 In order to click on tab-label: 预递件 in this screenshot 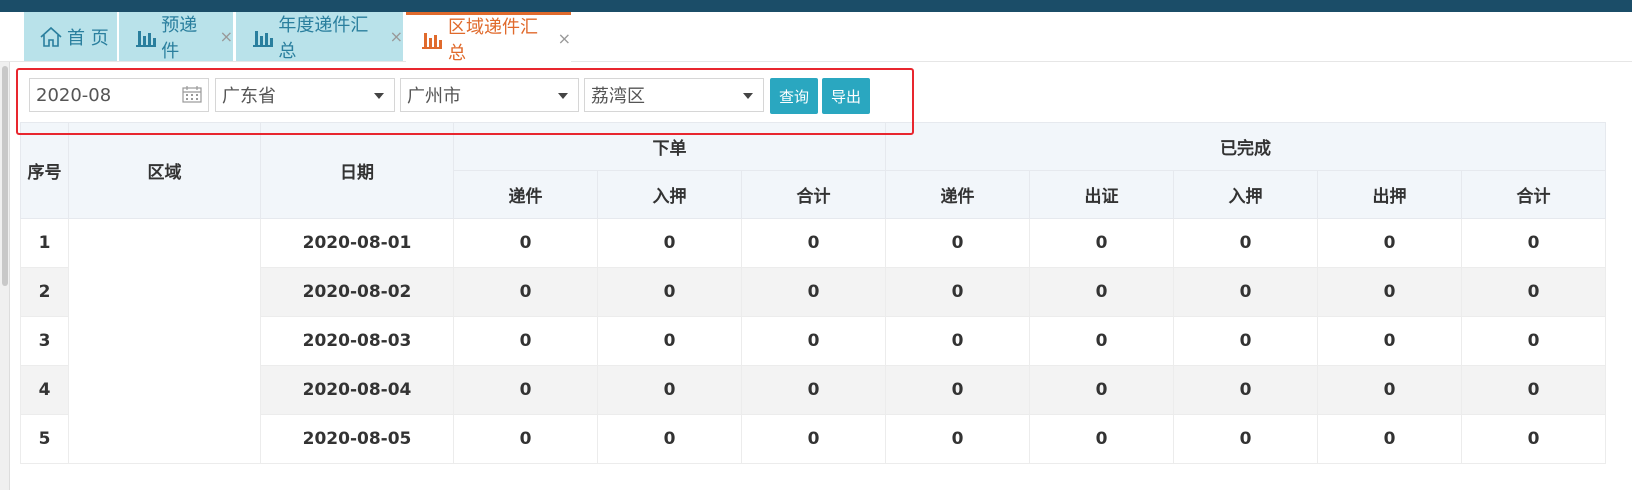, I will do `click(179, 38)`.